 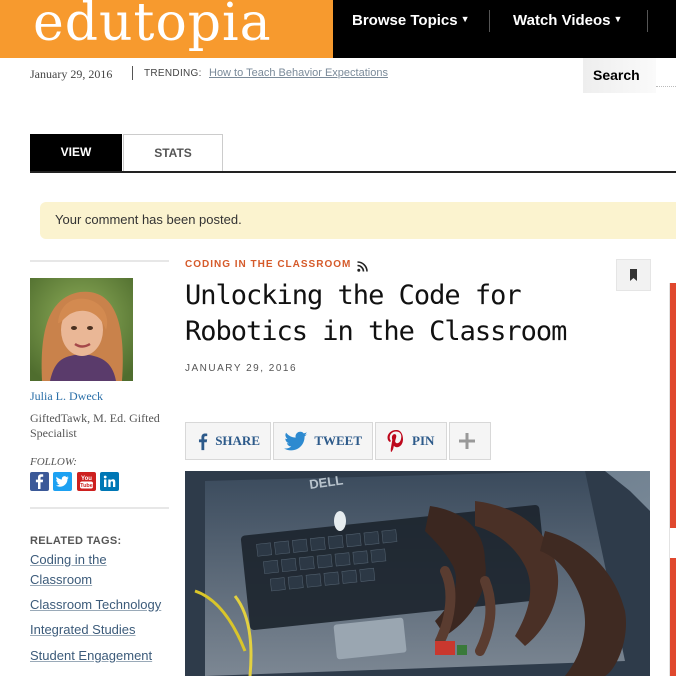 What do you see at coordinates (53, 462) in the screenshot?
I see `follow-label: FOLLOW:` at bounding box center [53, 462].